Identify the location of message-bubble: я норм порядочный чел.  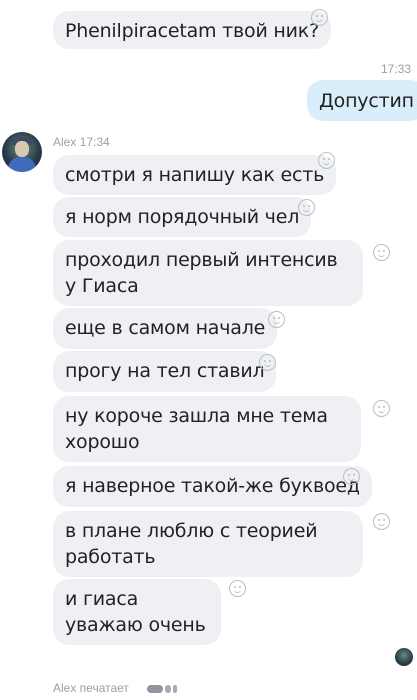
(182, 217).